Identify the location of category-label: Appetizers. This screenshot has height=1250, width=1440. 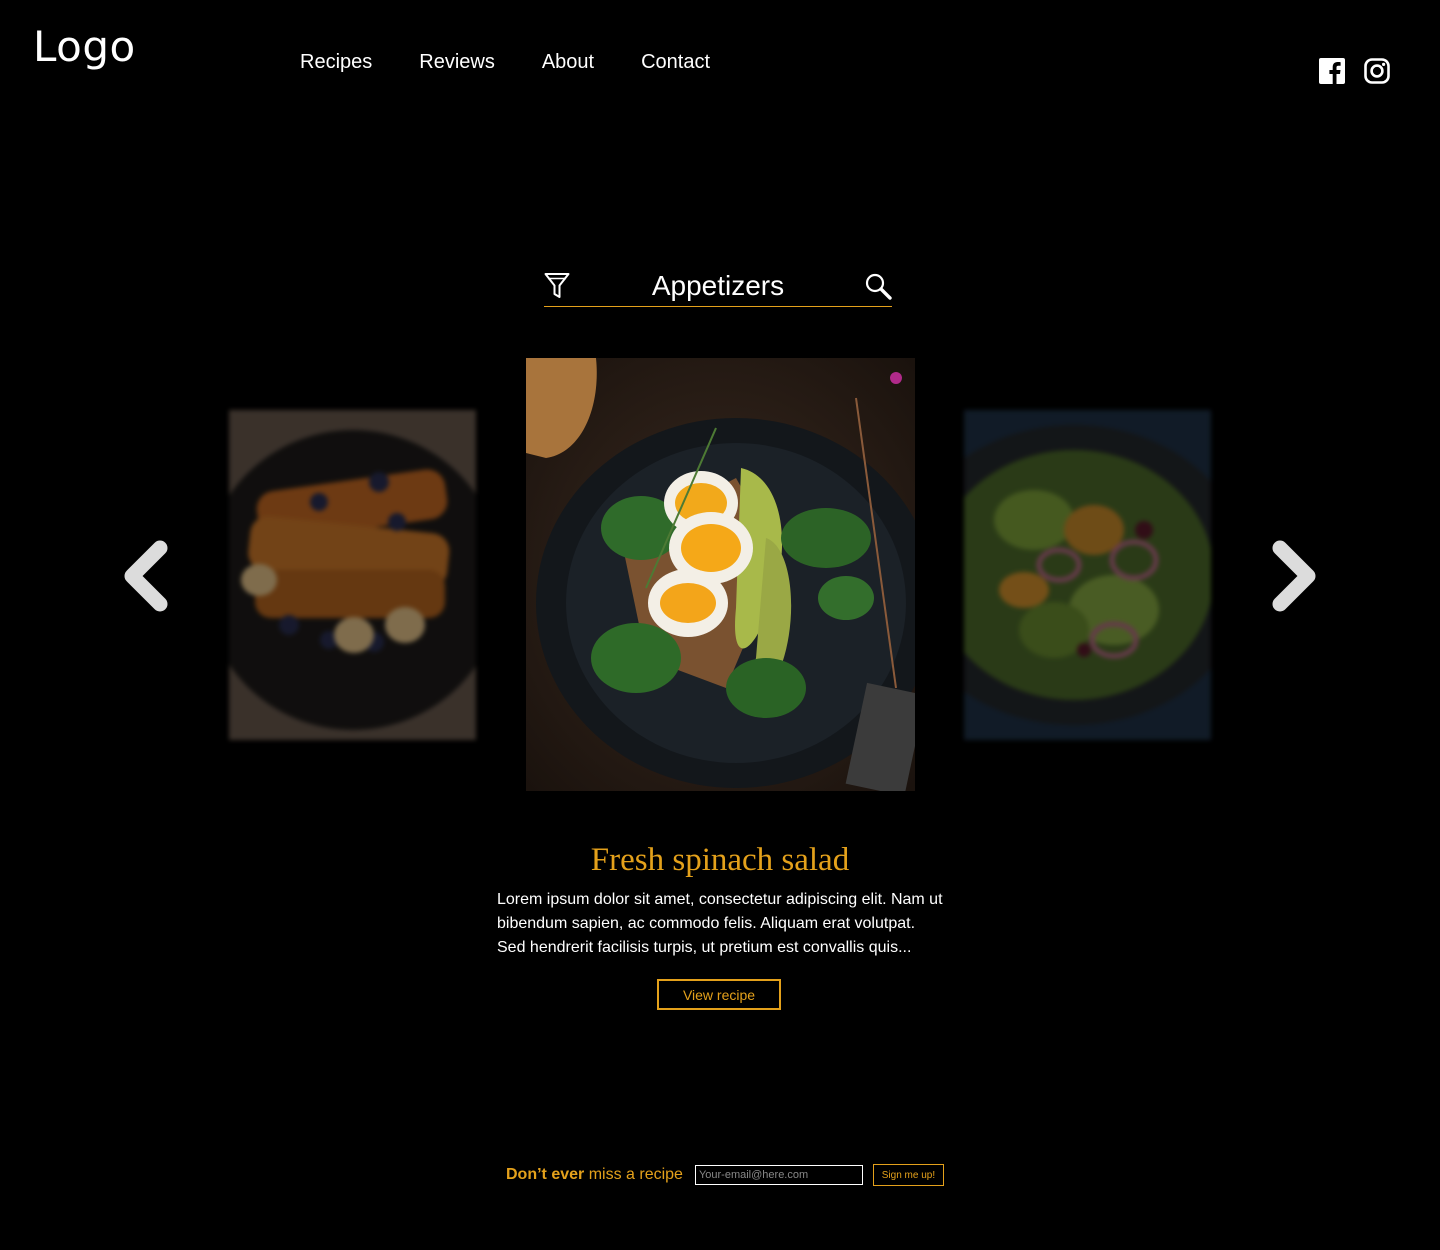
(718, 286).